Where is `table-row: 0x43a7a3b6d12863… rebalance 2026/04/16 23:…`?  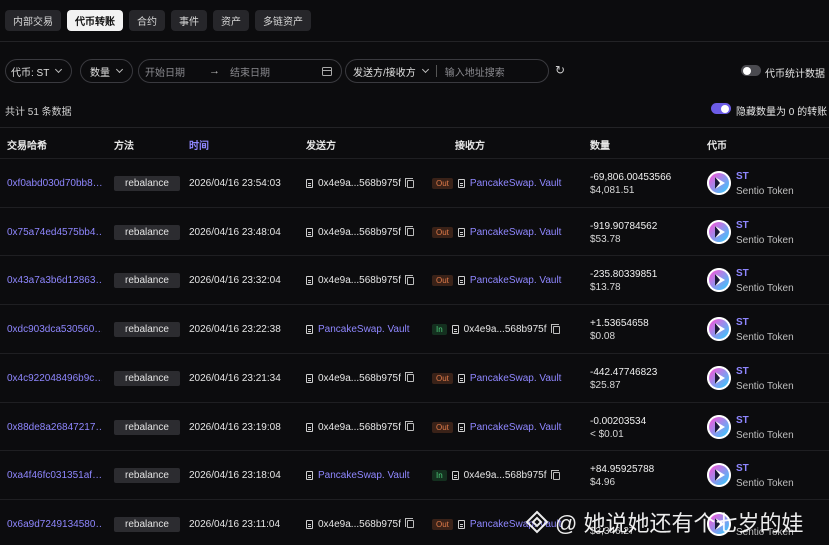 table-row: 0x43a7a3b6d12863… rebalance 2026/04/16 23:… is located at coordinates (414, 279).